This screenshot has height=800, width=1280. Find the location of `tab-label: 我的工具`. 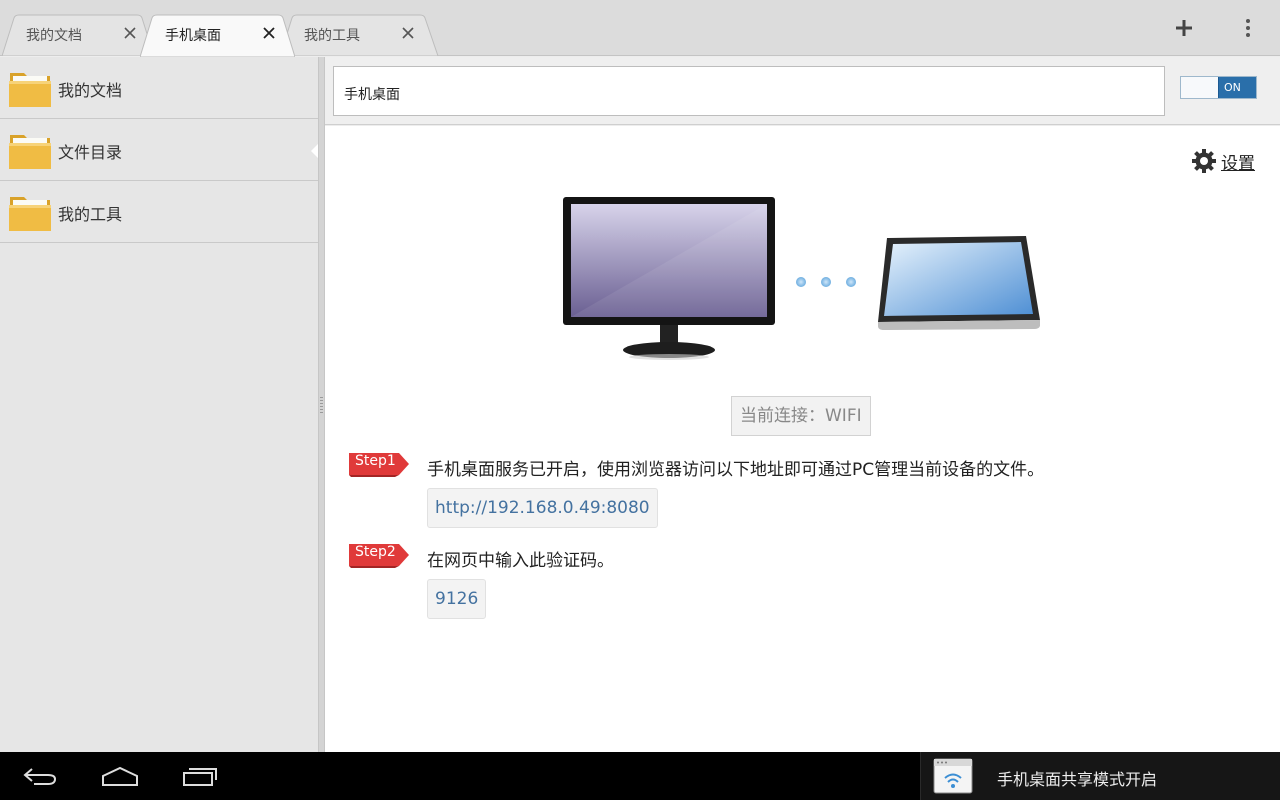

tab-label: 我的工具 is located at coordinates (332, 36).